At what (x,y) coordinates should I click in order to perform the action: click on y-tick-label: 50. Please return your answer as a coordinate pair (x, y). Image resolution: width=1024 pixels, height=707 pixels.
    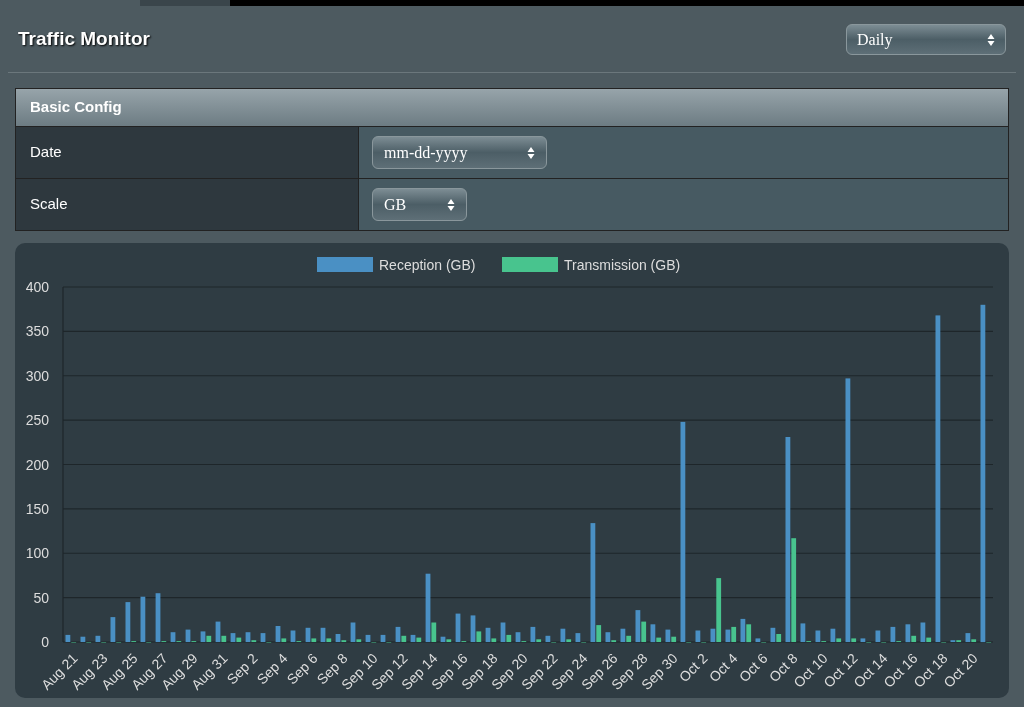
    Looking at the image, I should click on (41, 597).